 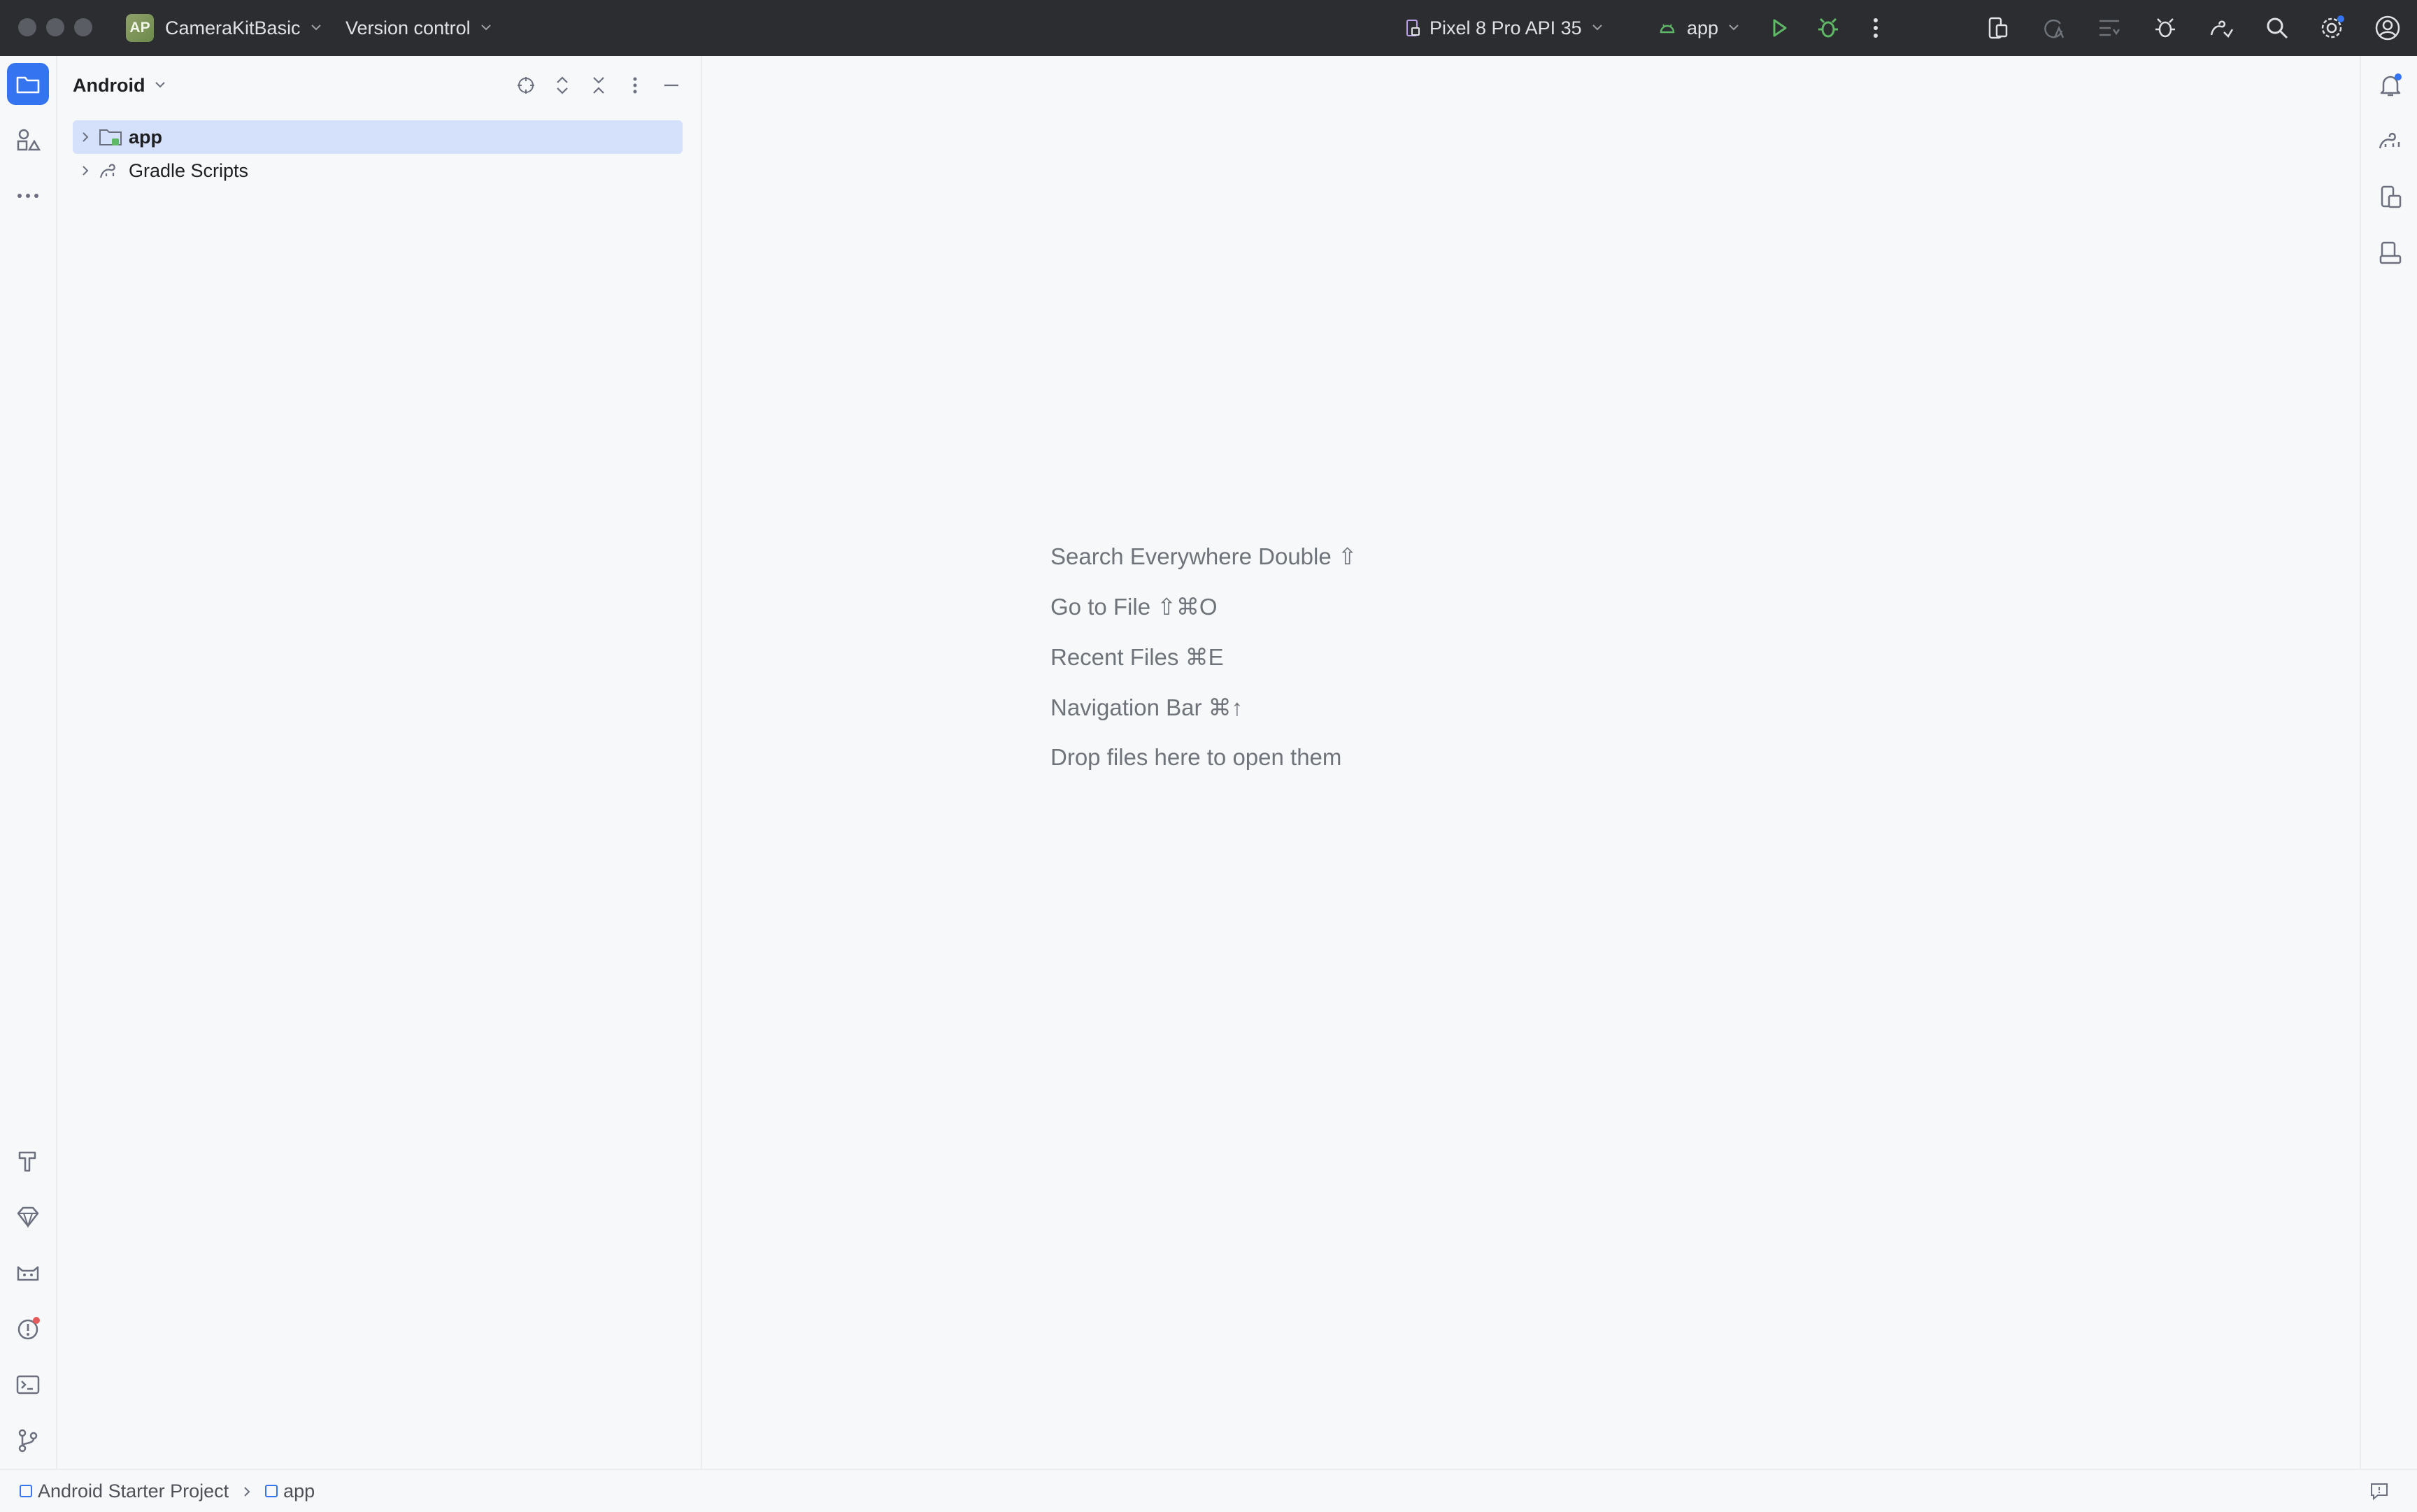 I want to click on notifications-icon, so click(x=2390, y=85).